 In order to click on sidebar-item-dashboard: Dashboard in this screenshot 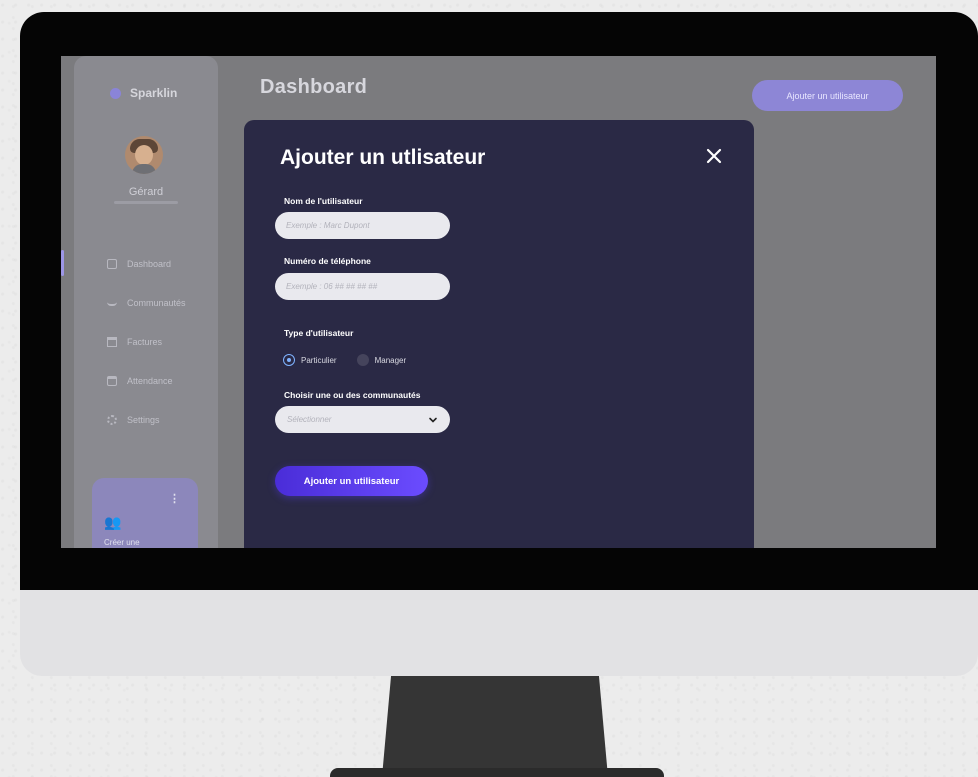, I will do `click(139, 263)`.